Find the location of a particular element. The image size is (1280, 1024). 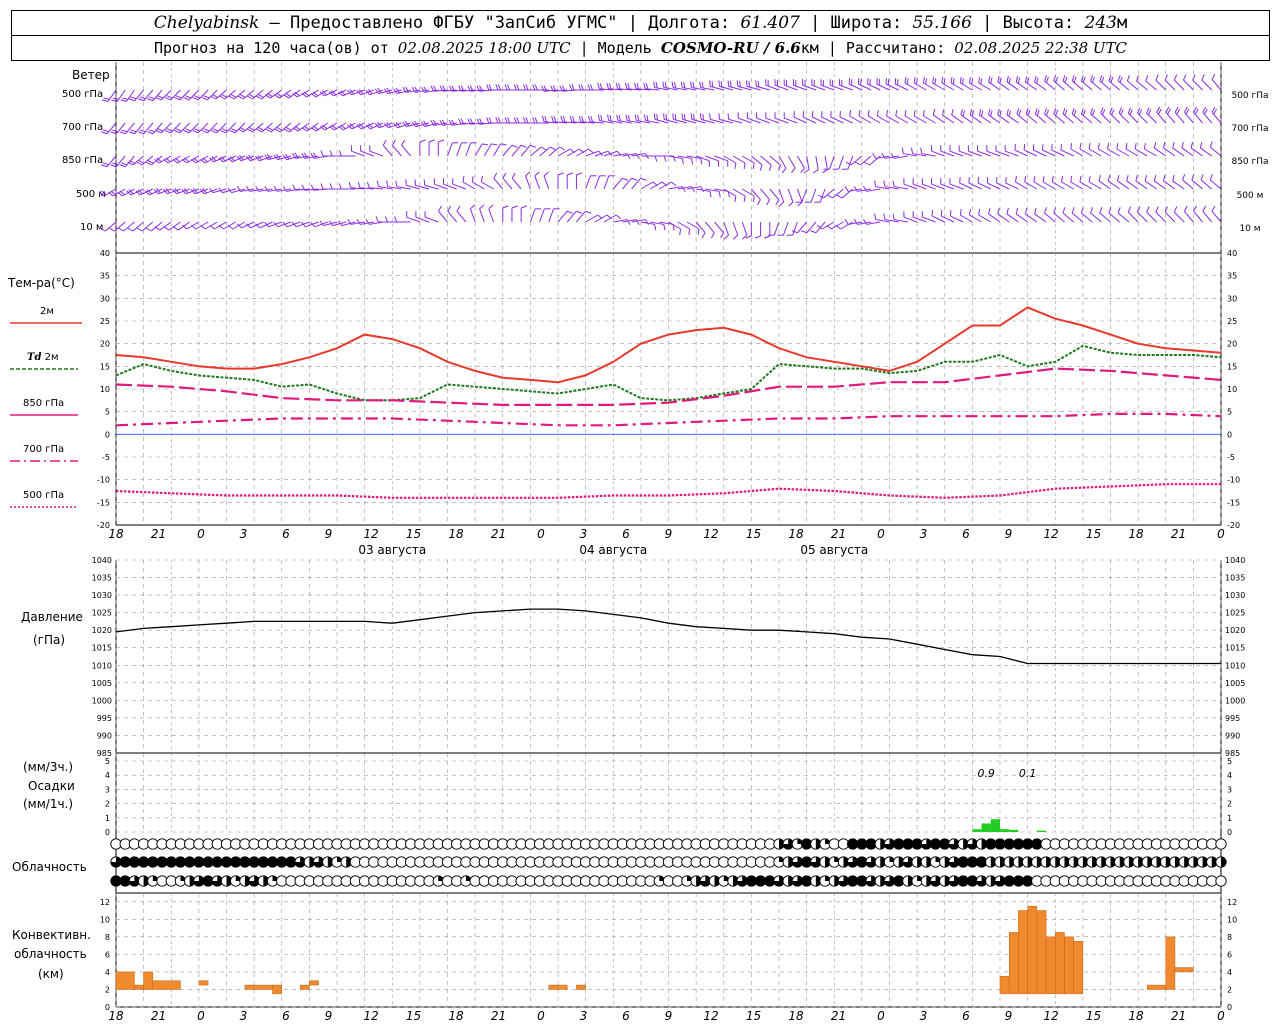

conv-tick-left: 10 is located at coordinates (105, 919).